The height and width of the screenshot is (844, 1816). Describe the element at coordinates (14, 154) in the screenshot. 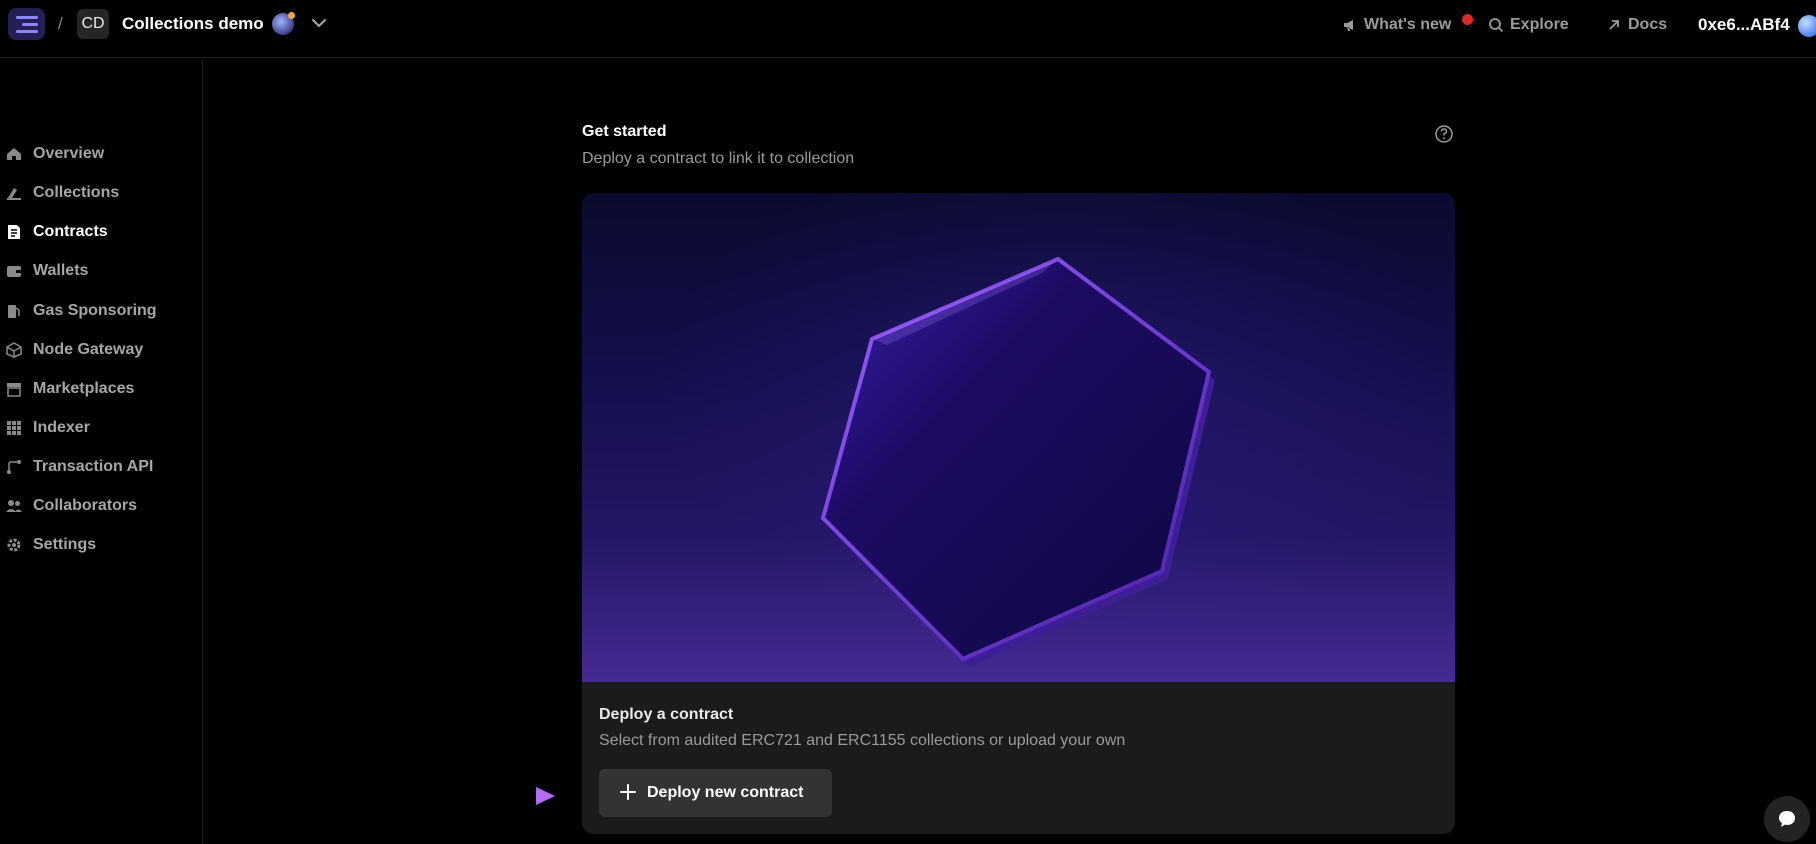

I see `home-icon` at that location.